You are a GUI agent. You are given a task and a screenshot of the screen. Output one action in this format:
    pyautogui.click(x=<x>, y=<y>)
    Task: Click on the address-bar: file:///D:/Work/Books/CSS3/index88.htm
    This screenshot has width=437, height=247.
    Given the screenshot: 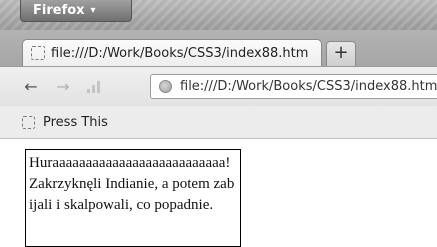 What is the action you would take?
    pyautogui.click(x=293, y=86)
    